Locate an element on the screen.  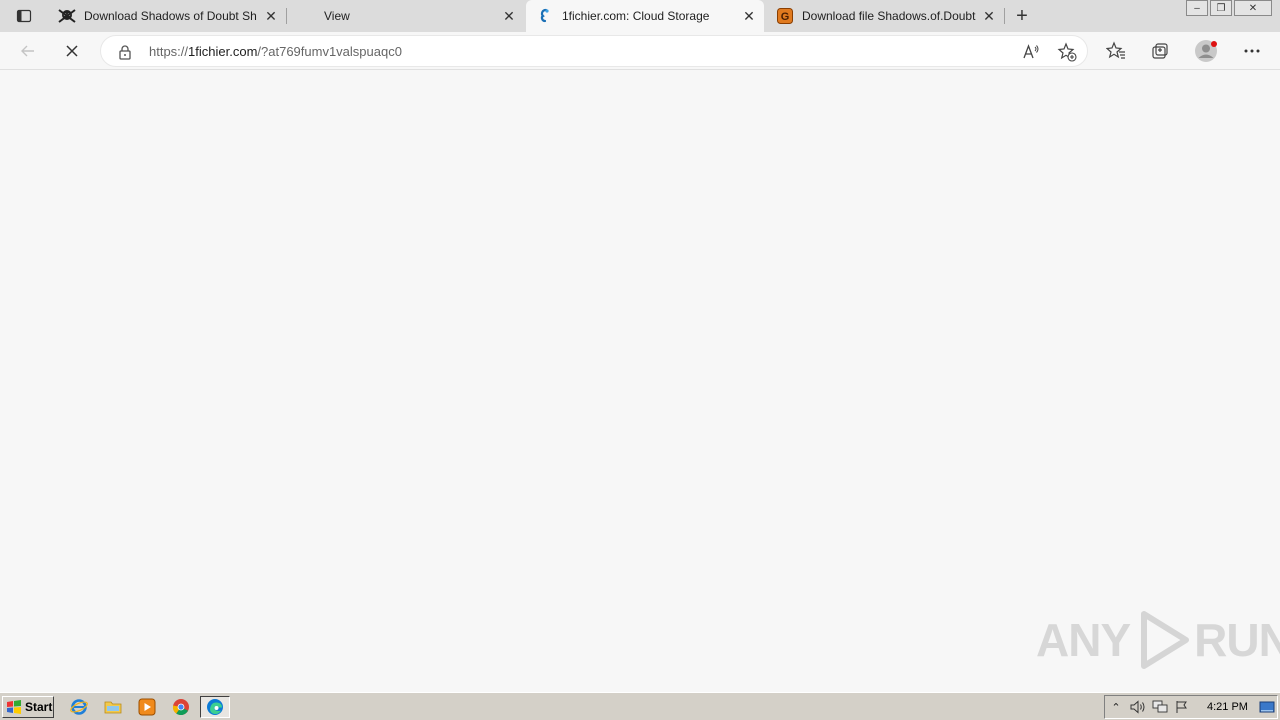
tab-actions-icon is located at coordinates (24, 16).